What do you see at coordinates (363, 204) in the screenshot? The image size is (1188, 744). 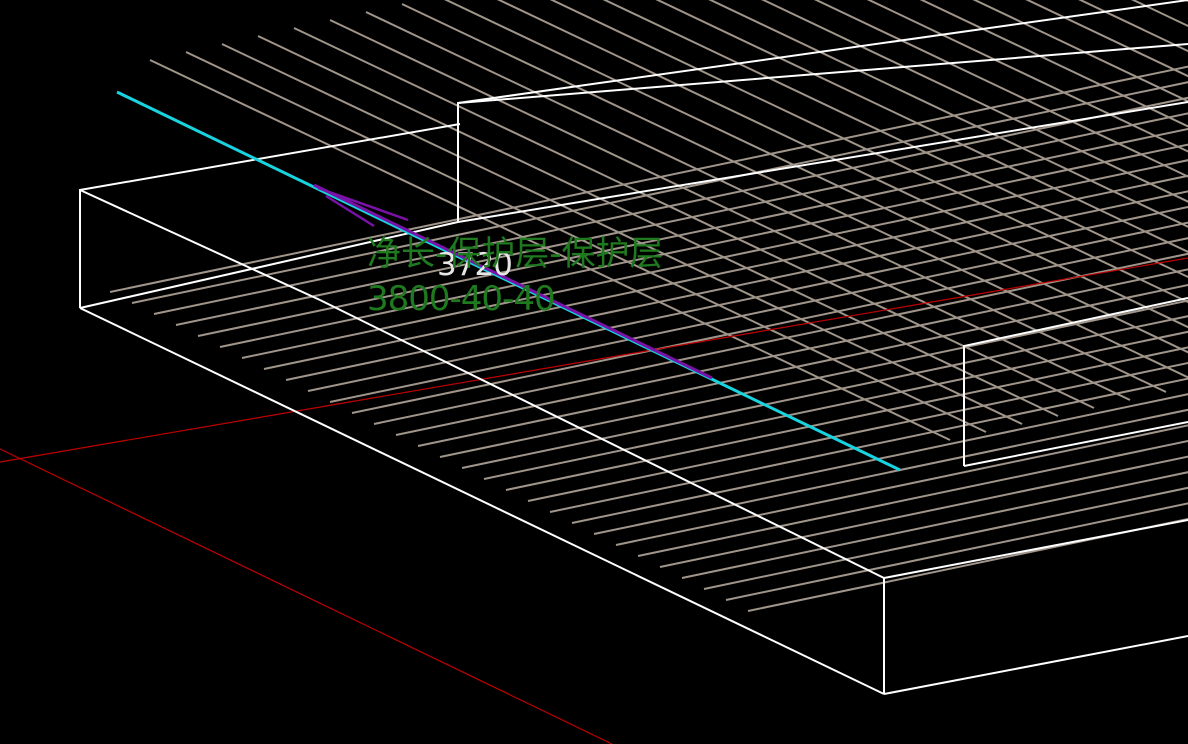 I see `dimension-tick` at bounding box center [363, 204].